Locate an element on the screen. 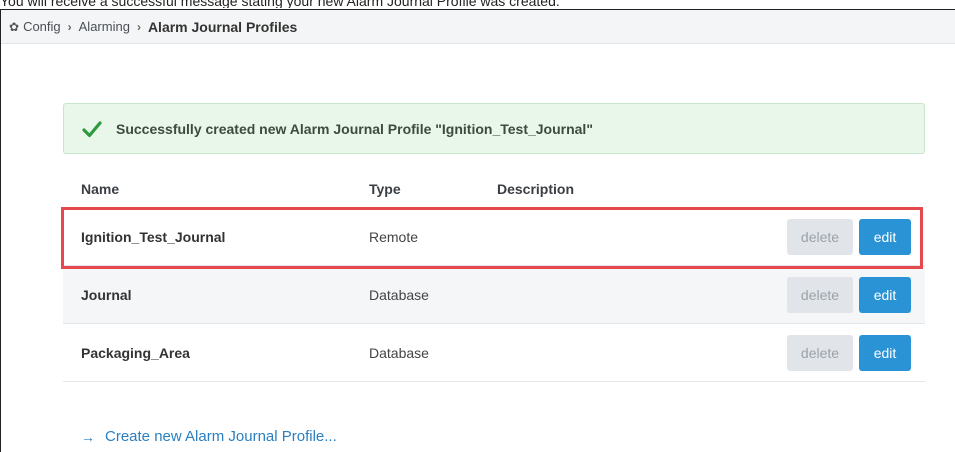 The image size is (955, 452). check-icon is located at coordinates (92, 128).